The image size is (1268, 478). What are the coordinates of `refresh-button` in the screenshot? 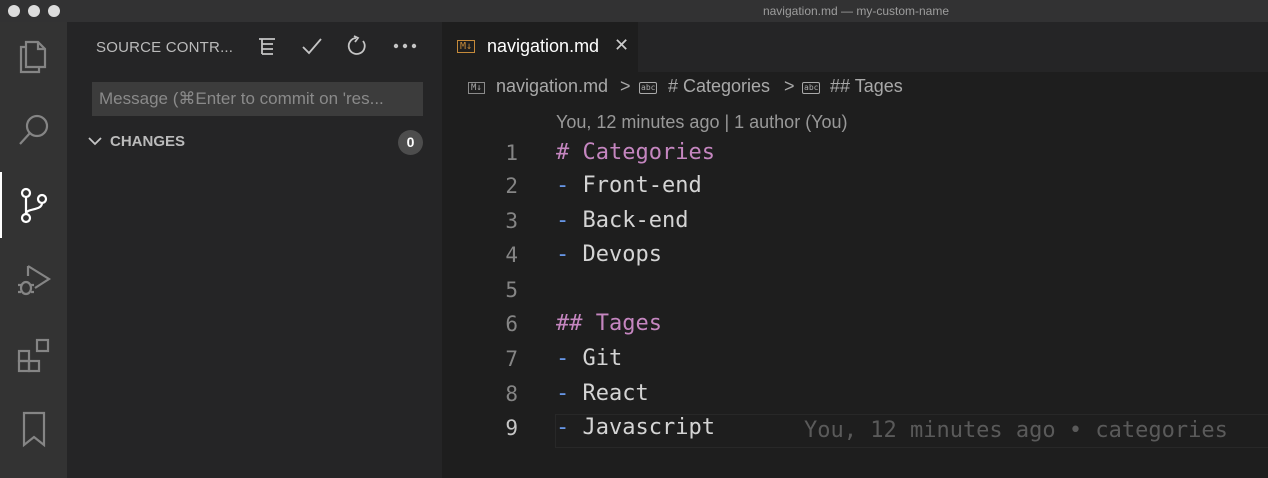 It's located at (357, 48).